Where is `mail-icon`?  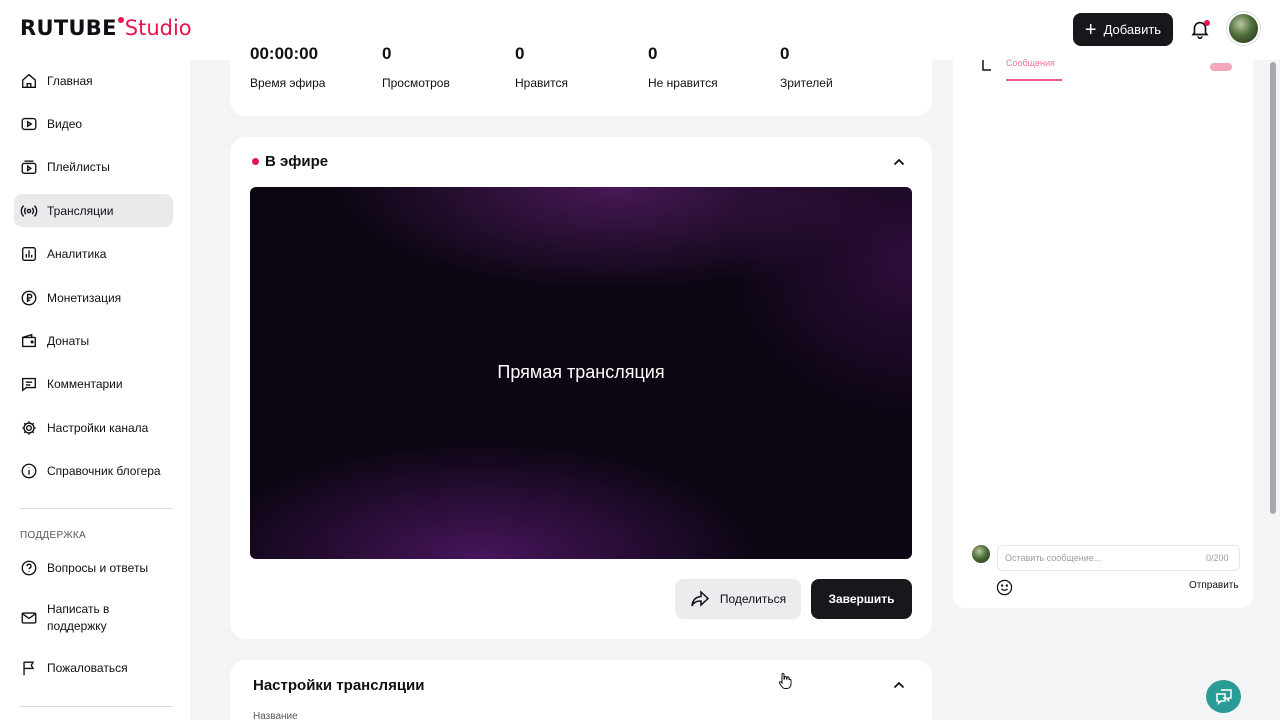 mail-icon is located at coordinates (29, 618).